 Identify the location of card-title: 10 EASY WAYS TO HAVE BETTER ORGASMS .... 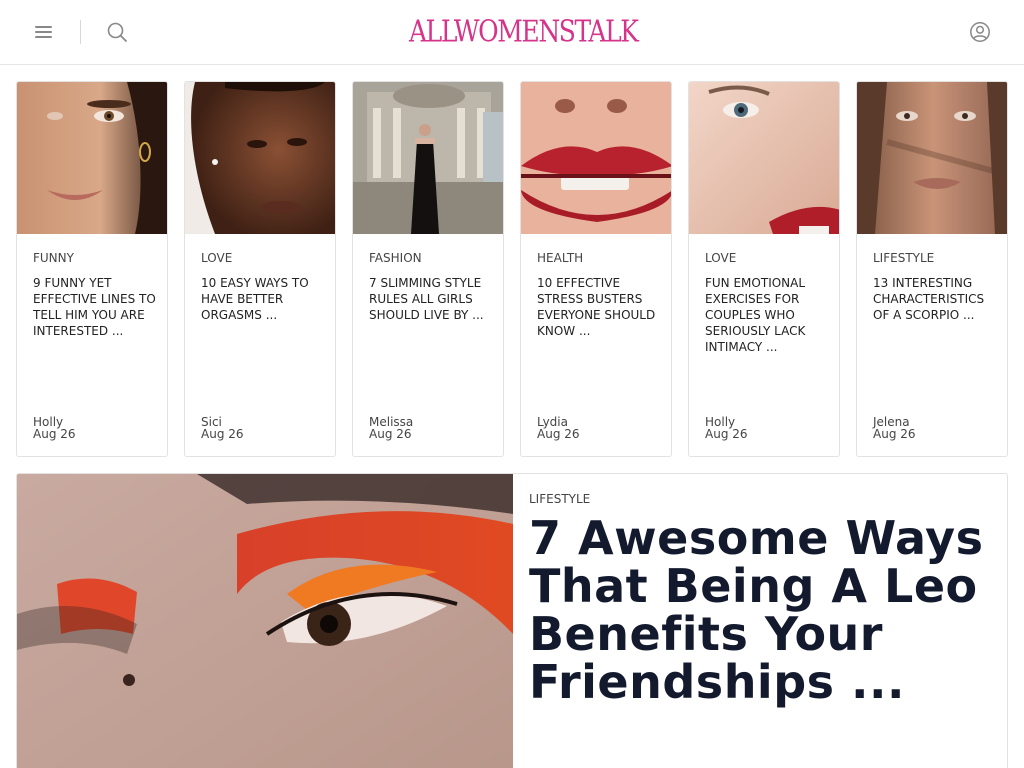
(264, 299).